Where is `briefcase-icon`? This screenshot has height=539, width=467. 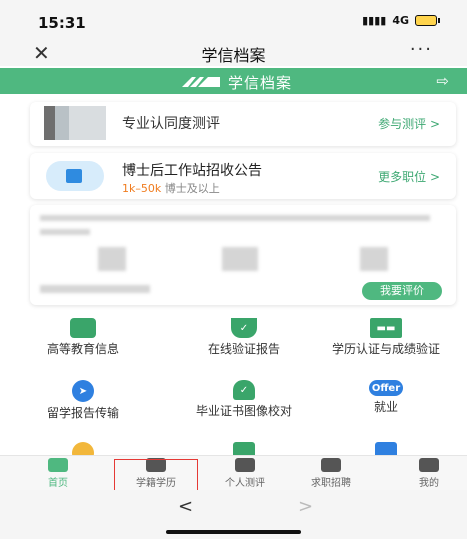 briefcase-icon is located at coordinates (331, 465).